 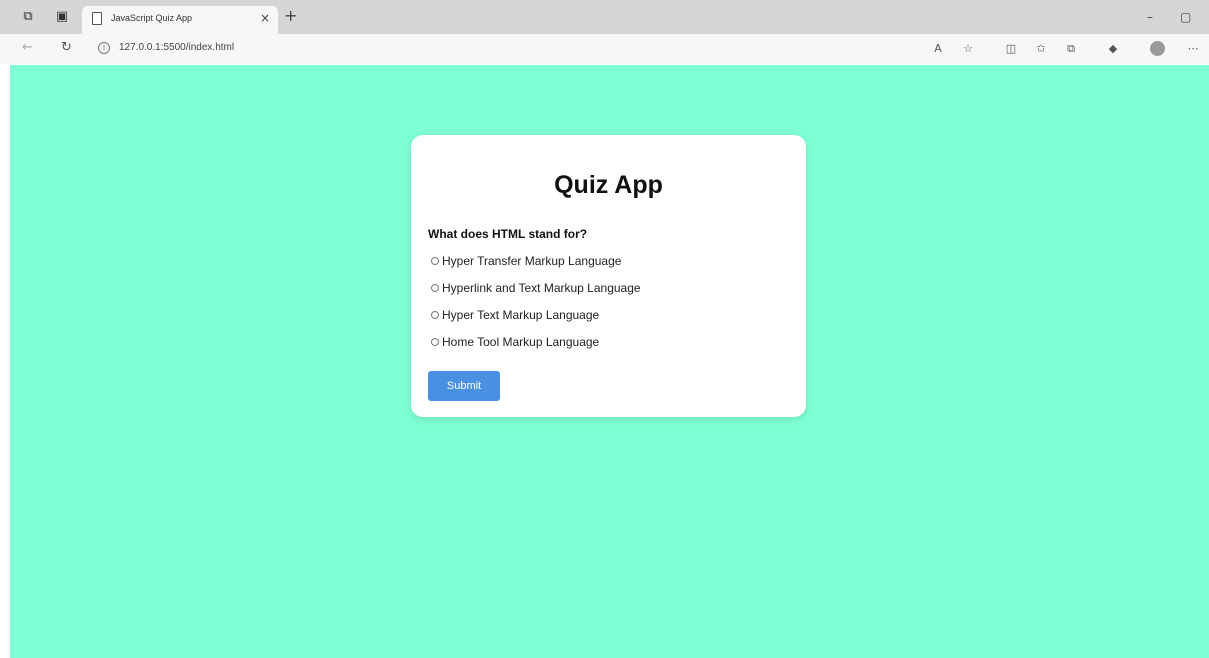 I want to click on profile-icon, so click(x=1157, y=48).